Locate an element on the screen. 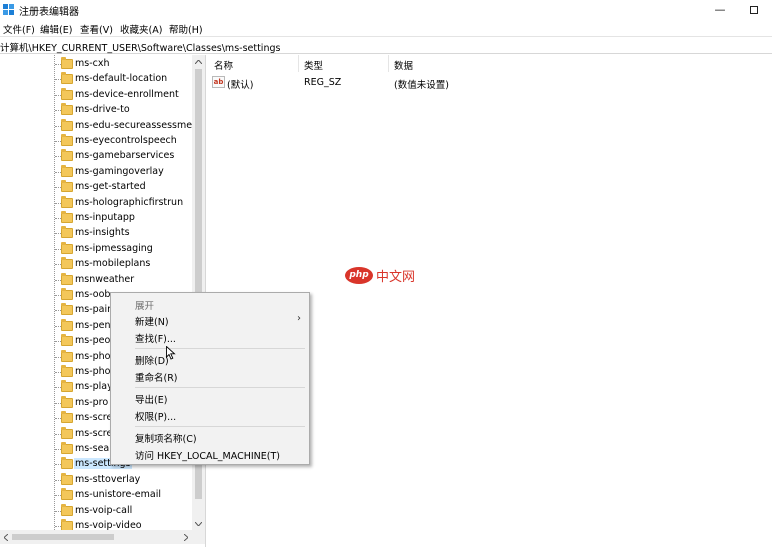 This screenshot has width=772, height=547. column-header-data: 数据 is located at coordinates (464, 63).